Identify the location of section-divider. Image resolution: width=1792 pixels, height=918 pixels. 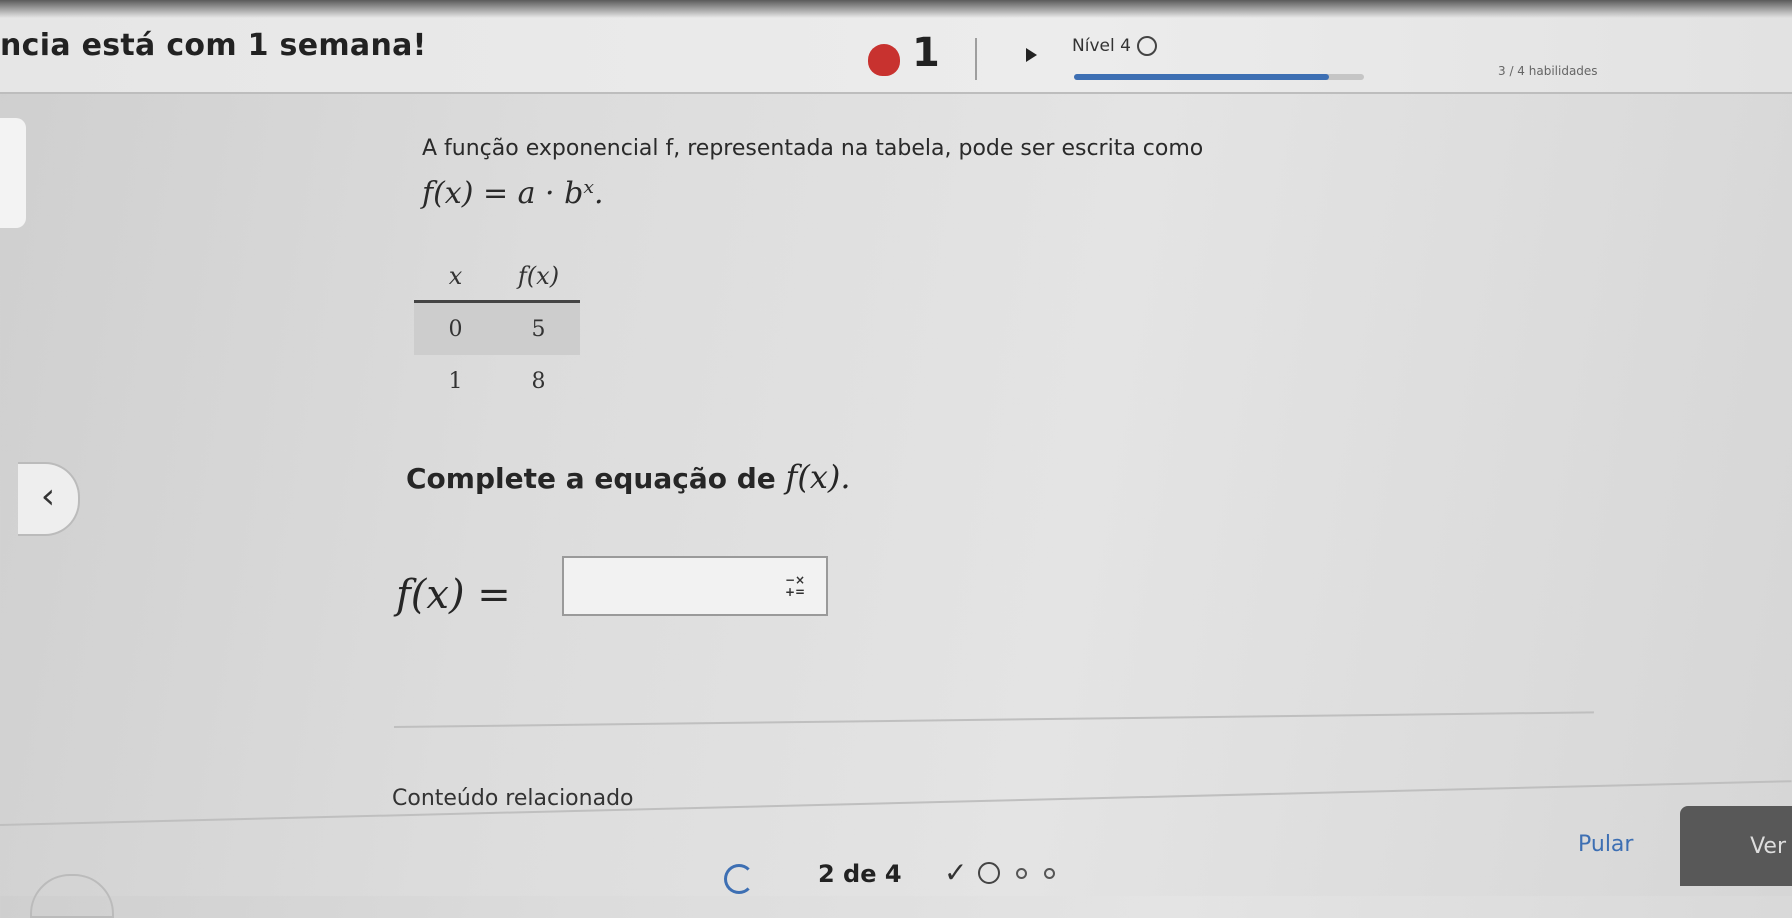
(993, 719).